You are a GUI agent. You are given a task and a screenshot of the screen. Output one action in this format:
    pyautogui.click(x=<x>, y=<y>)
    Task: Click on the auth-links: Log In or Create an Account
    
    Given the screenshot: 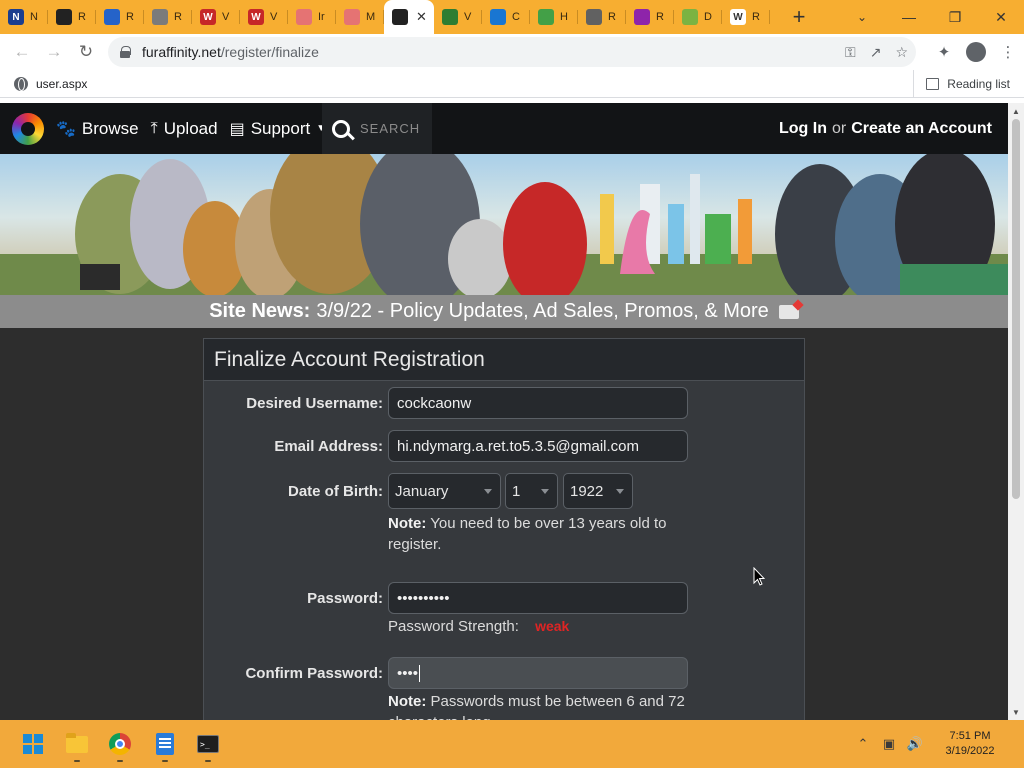 What is the action you would take?
    pyautogui.click(x=885, y=128)
    